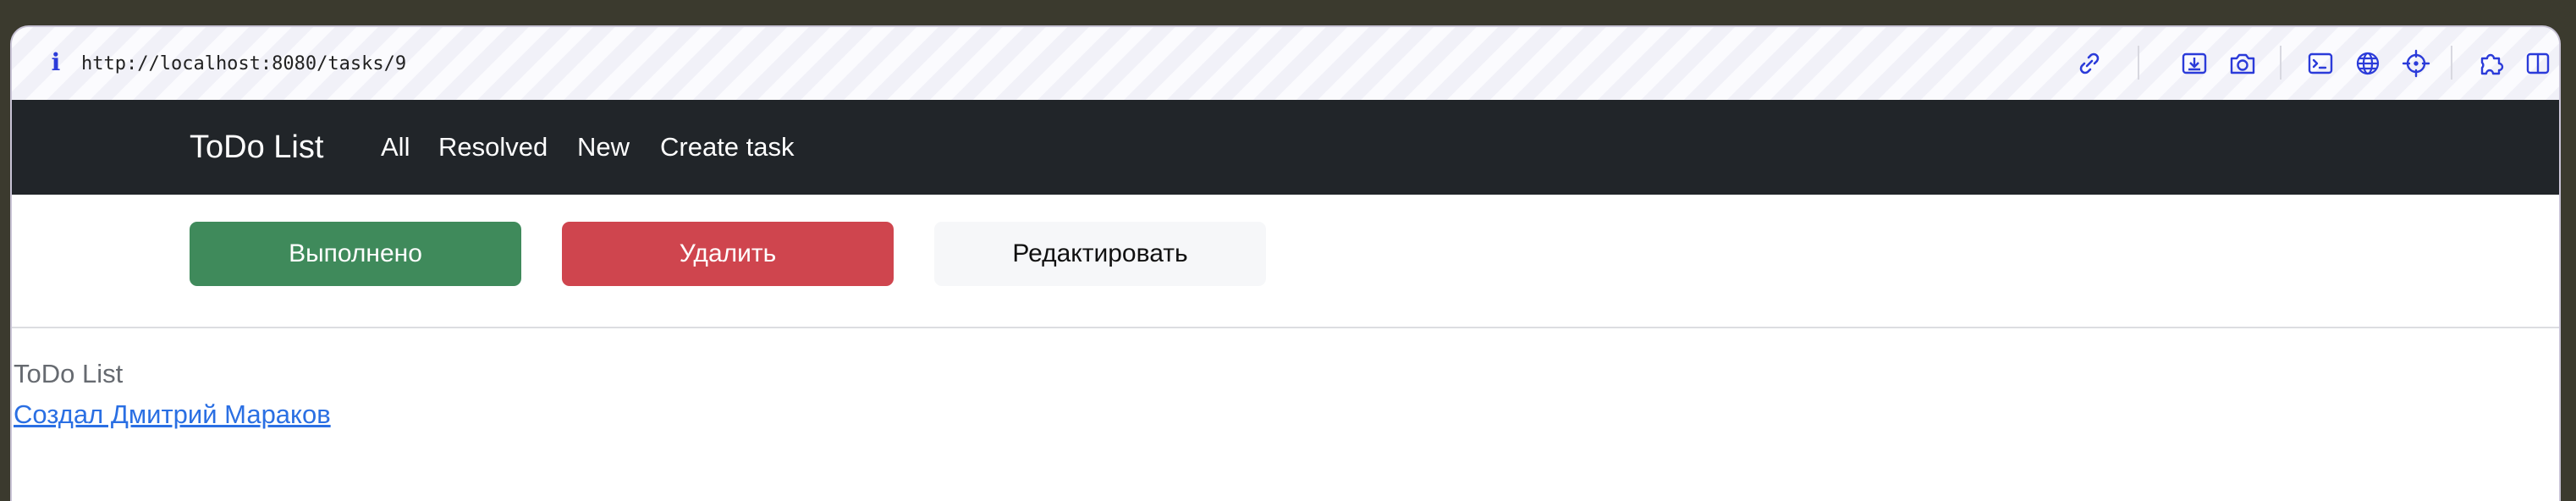  Describe the element at coordinates (2194, 63) in the screenshot. I see `download-icon` at that location.